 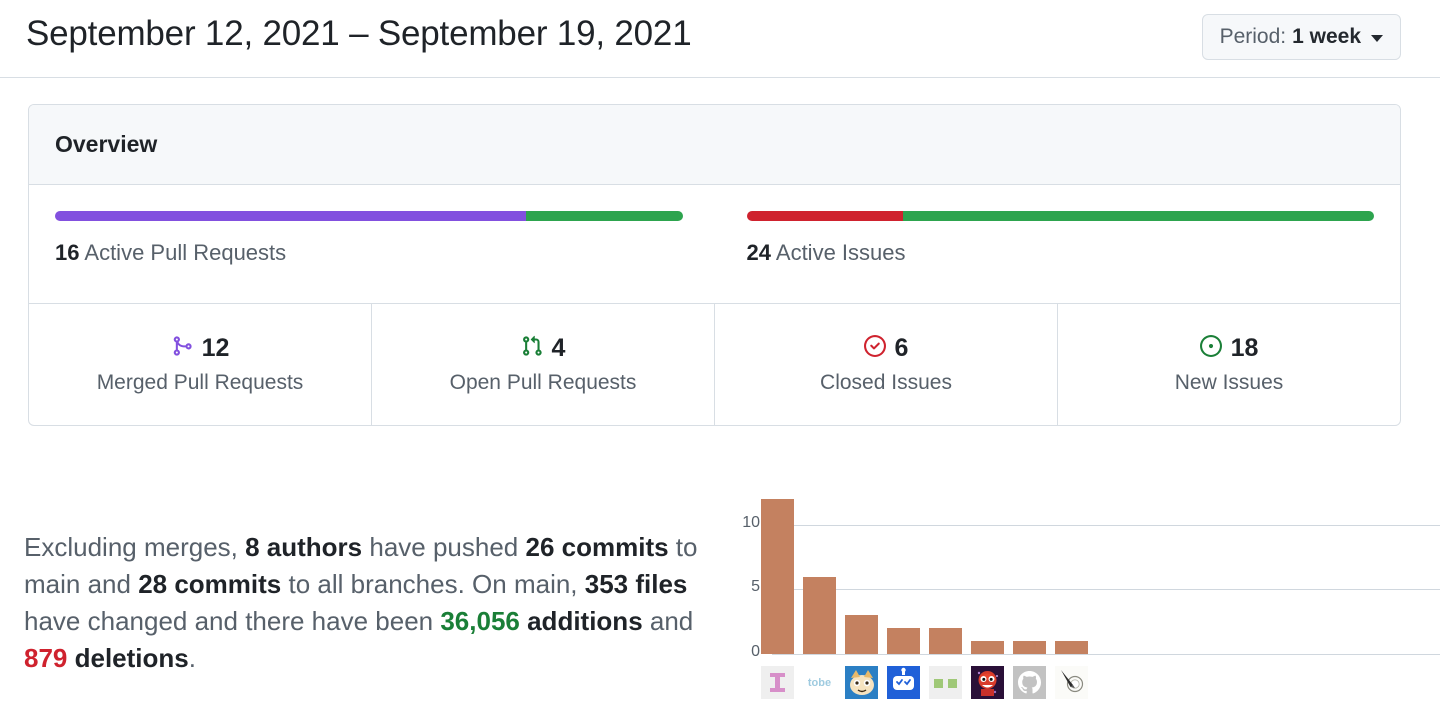 I want to click on git-merge-icon, so click(x=182, y=348).